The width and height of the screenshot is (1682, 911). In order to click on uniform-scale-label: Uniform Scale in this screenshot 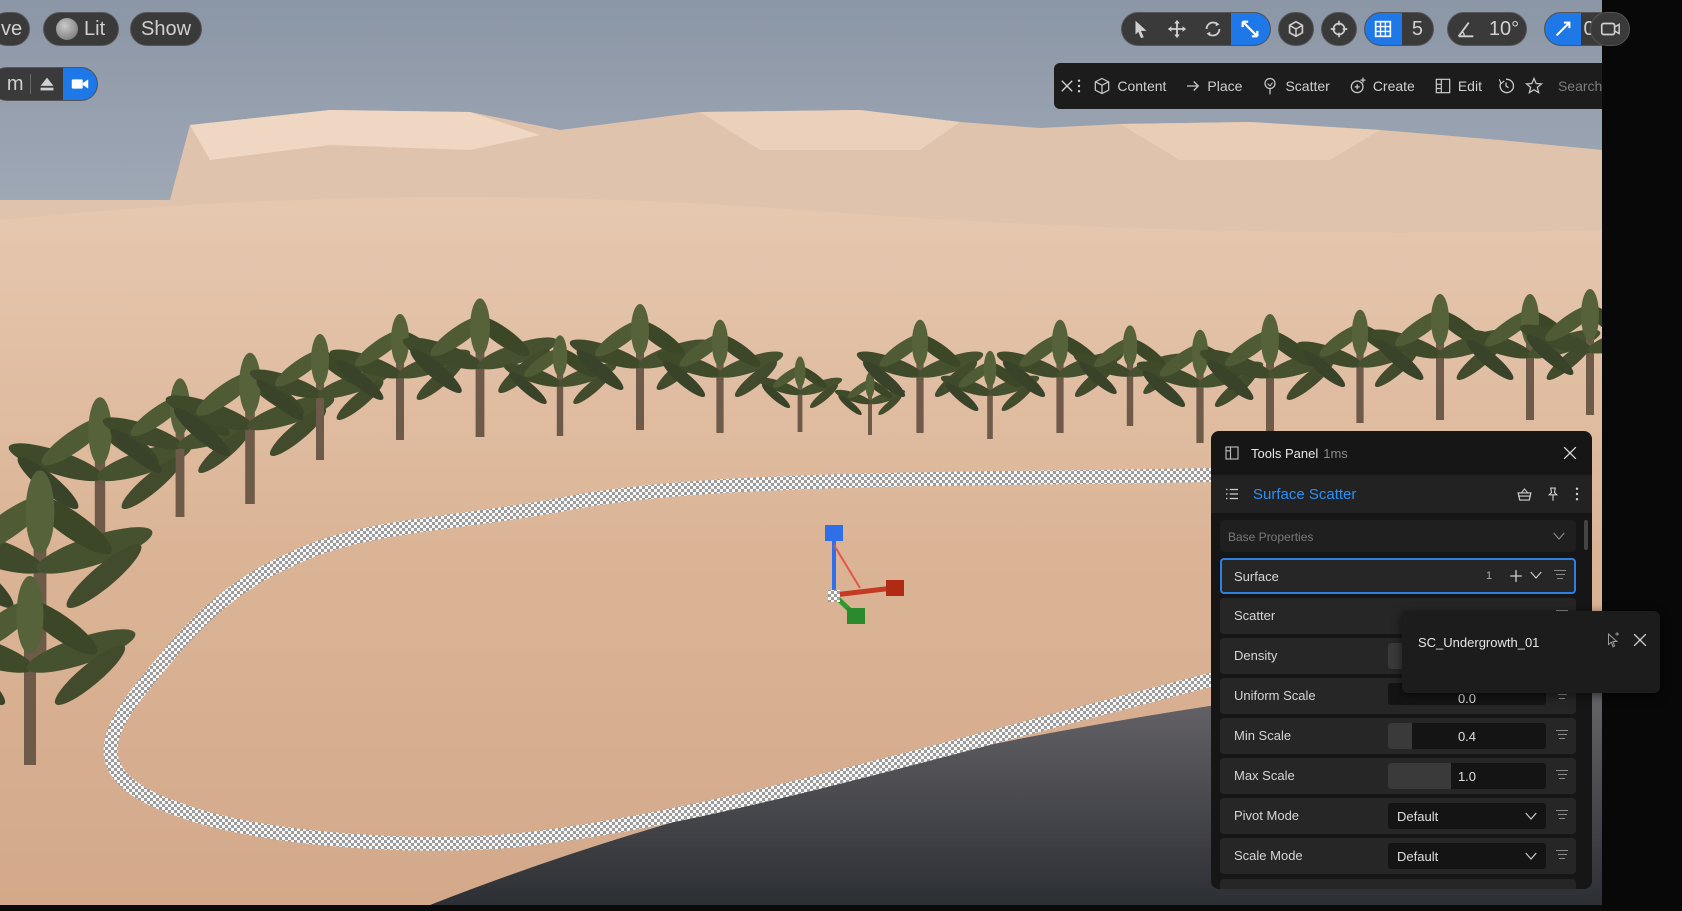, I will do `click(1275, 695)`.